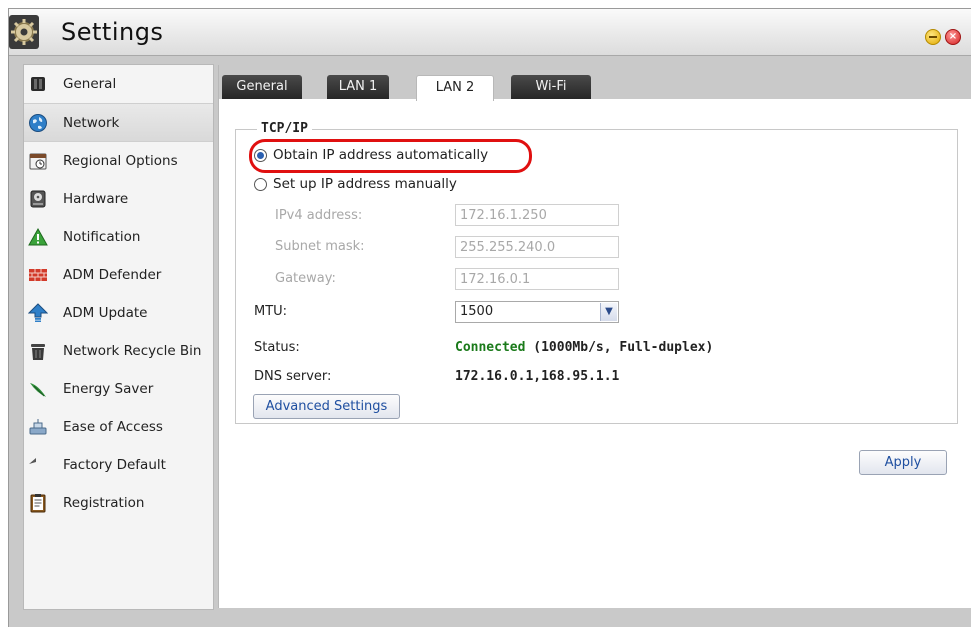 The image size is (971, 627). What do you see at coordinates (365, 184) in the screenshot?
I see `manual-ip-label: Set up IP address manually` at bounding box center [365, 184].